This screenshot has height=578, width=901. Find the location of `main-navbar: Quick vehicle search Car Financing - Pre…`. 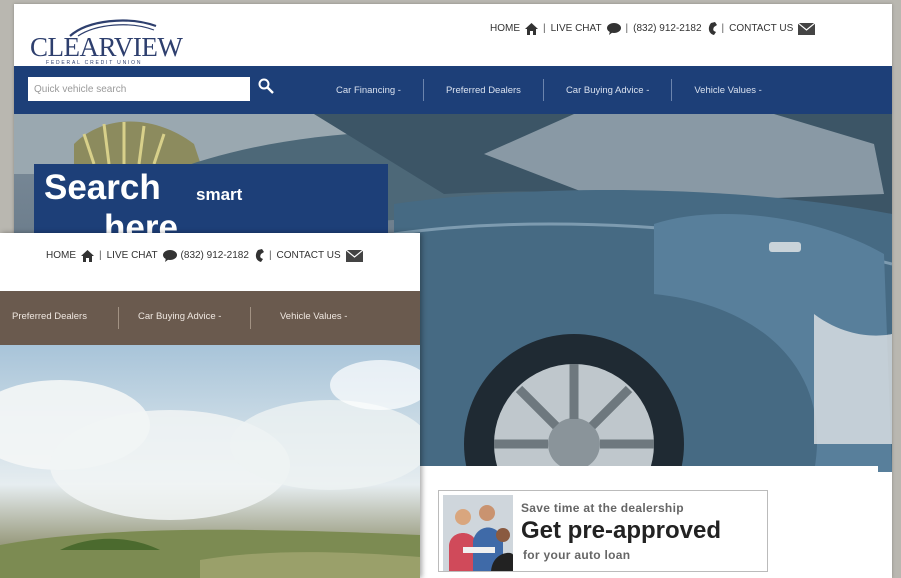

main-navbar: Quick vehicle search Car Financing - Pre… is located at coordinates (453, 90).